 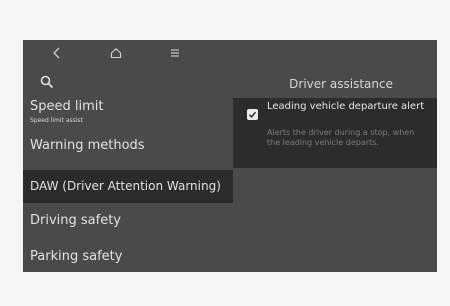 I want to click on page-title: Driver assistance, so click(x=341, y=84).